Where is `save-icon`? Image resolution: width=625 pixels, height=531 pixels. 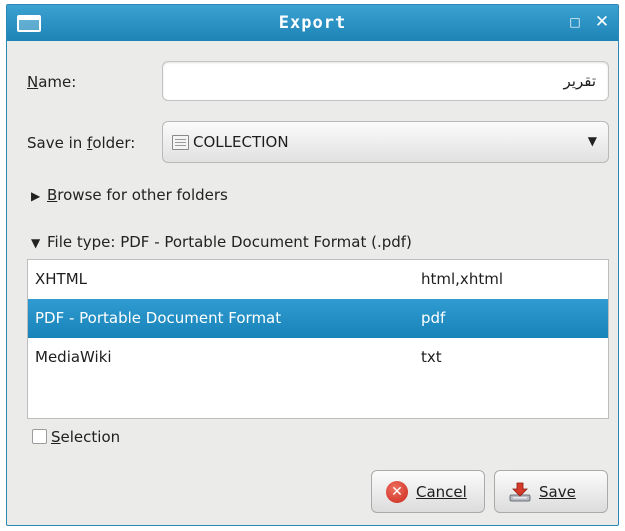 save-icon is located at coordinates (520, 492).